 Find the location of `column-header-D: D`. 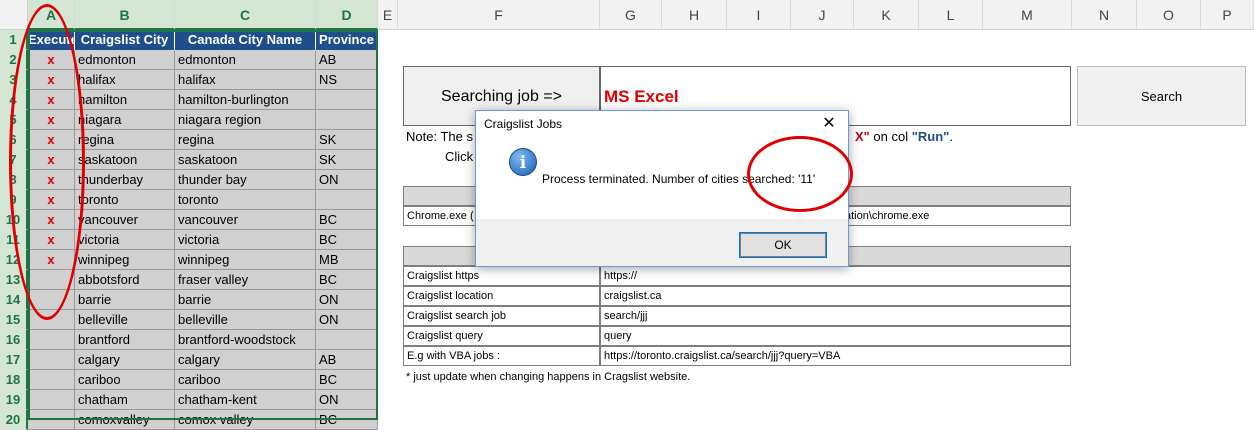

column-header-D: D is located at coordinates (347, 15).